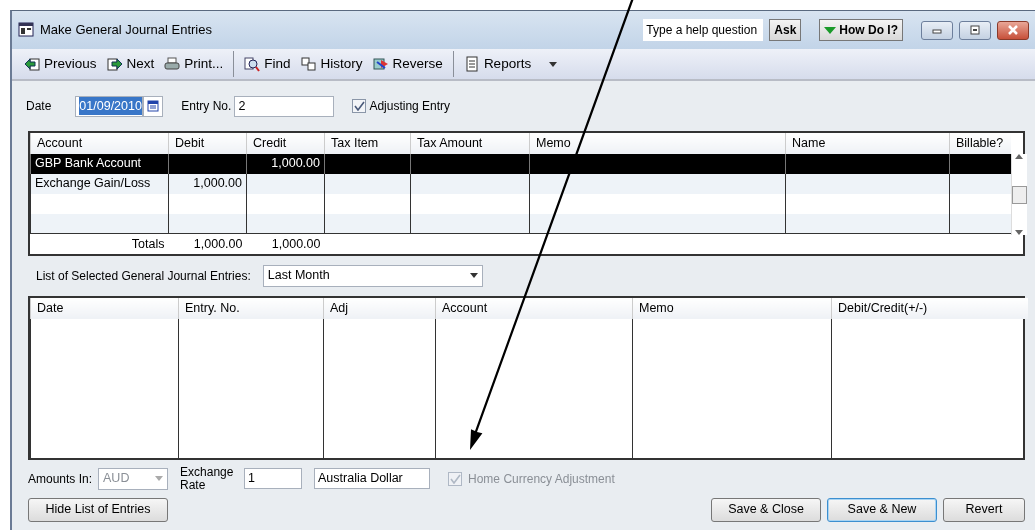  Describe the element at coordinates (1019, 194) in the screenshot. I see `scrollbar-thumb` at that location.